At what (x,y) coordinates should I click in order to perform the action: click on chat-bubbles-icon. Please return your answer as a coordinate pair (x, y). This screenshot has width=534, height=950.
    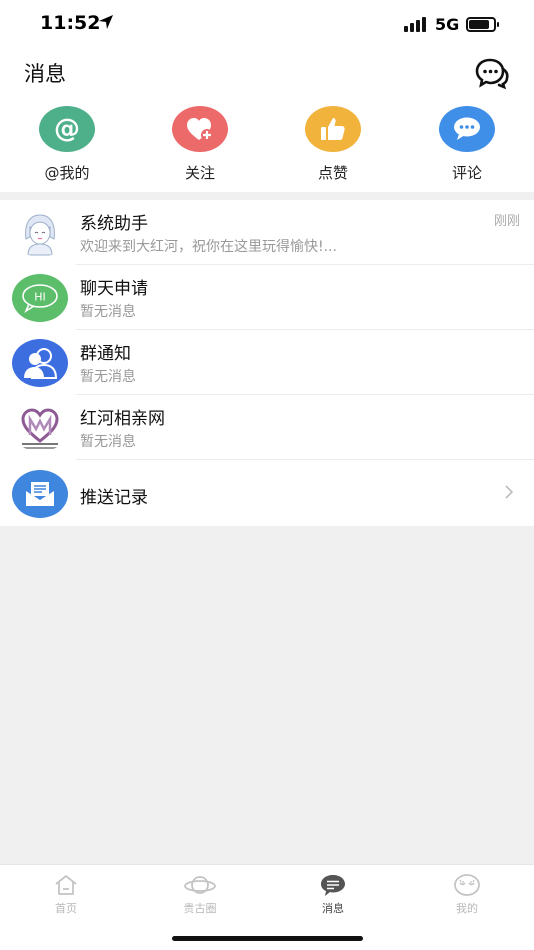
    Looking at the image, I should click on (492, 74).